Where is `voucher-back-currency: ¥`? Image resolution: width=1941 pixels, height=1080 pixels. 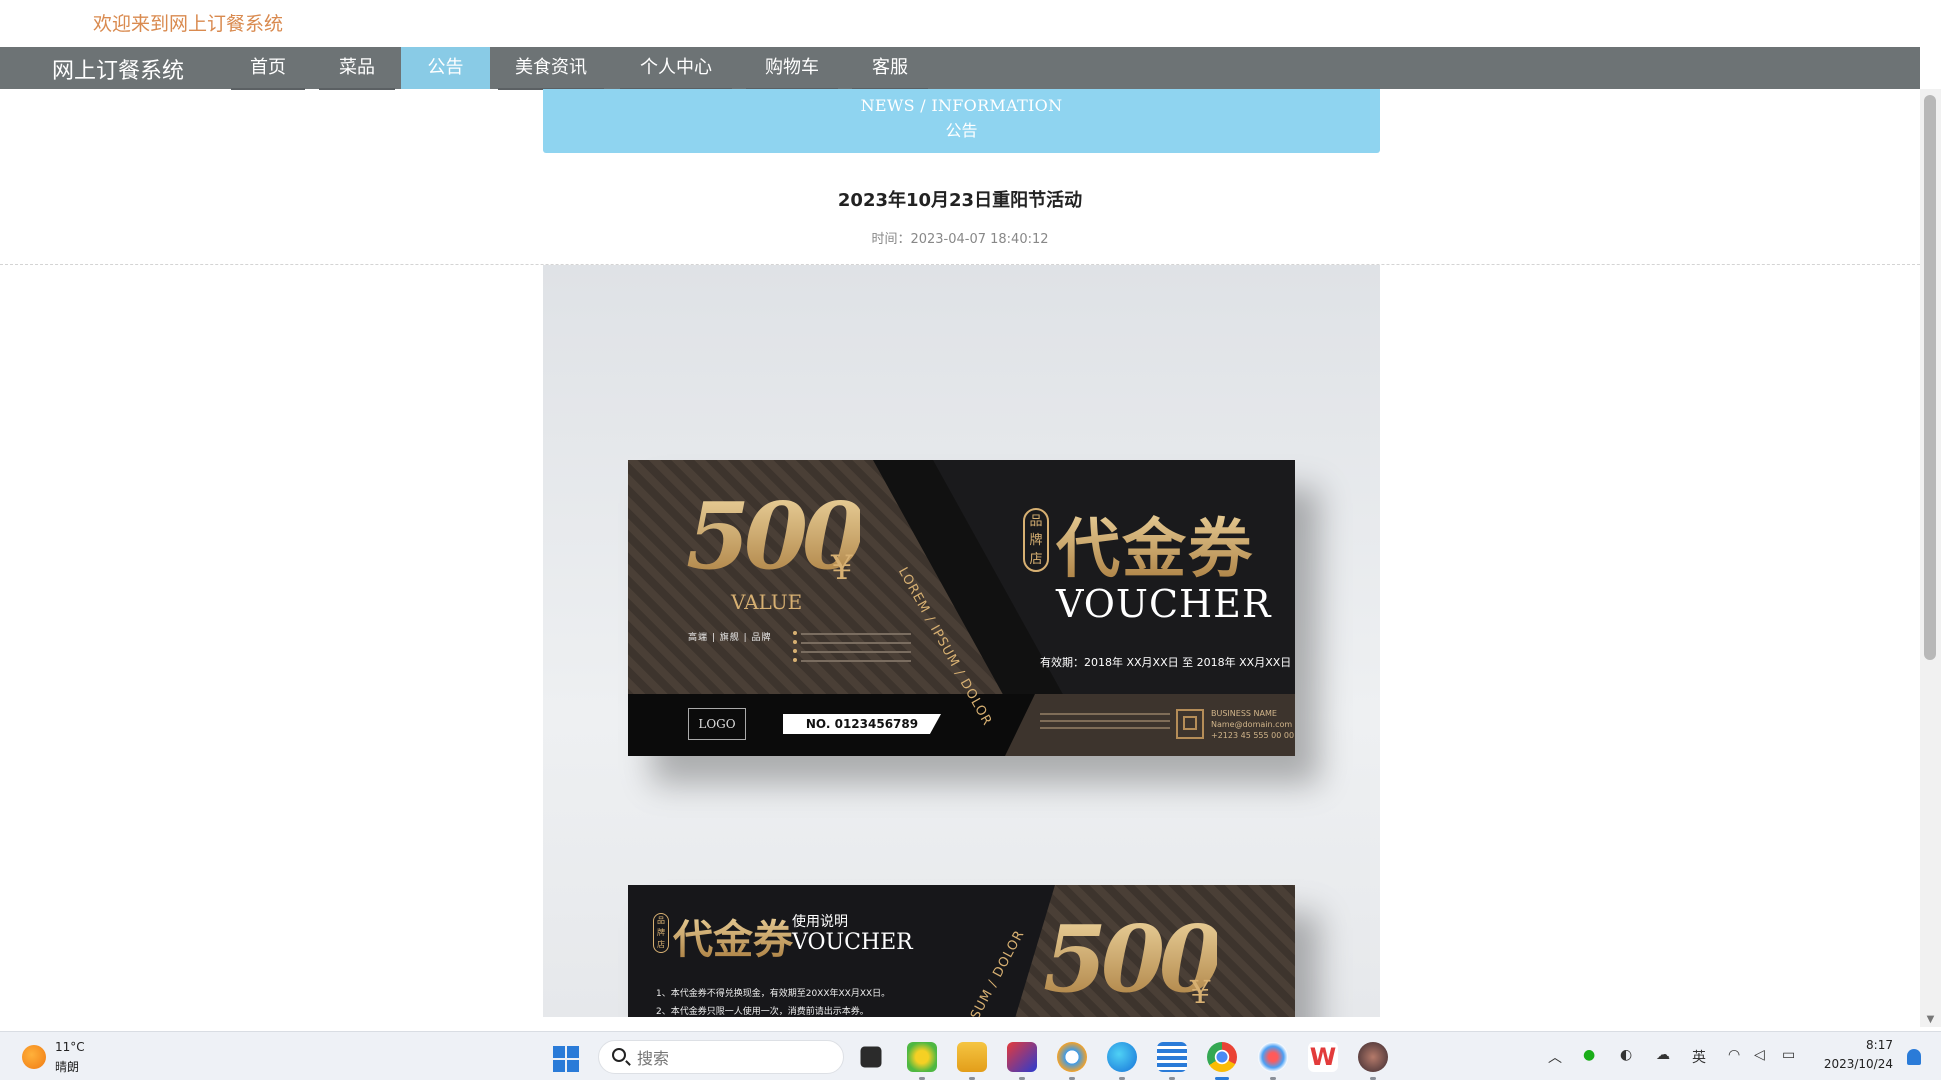
voucher-back-currency: ¥ is located at coordinates (1200, 992).